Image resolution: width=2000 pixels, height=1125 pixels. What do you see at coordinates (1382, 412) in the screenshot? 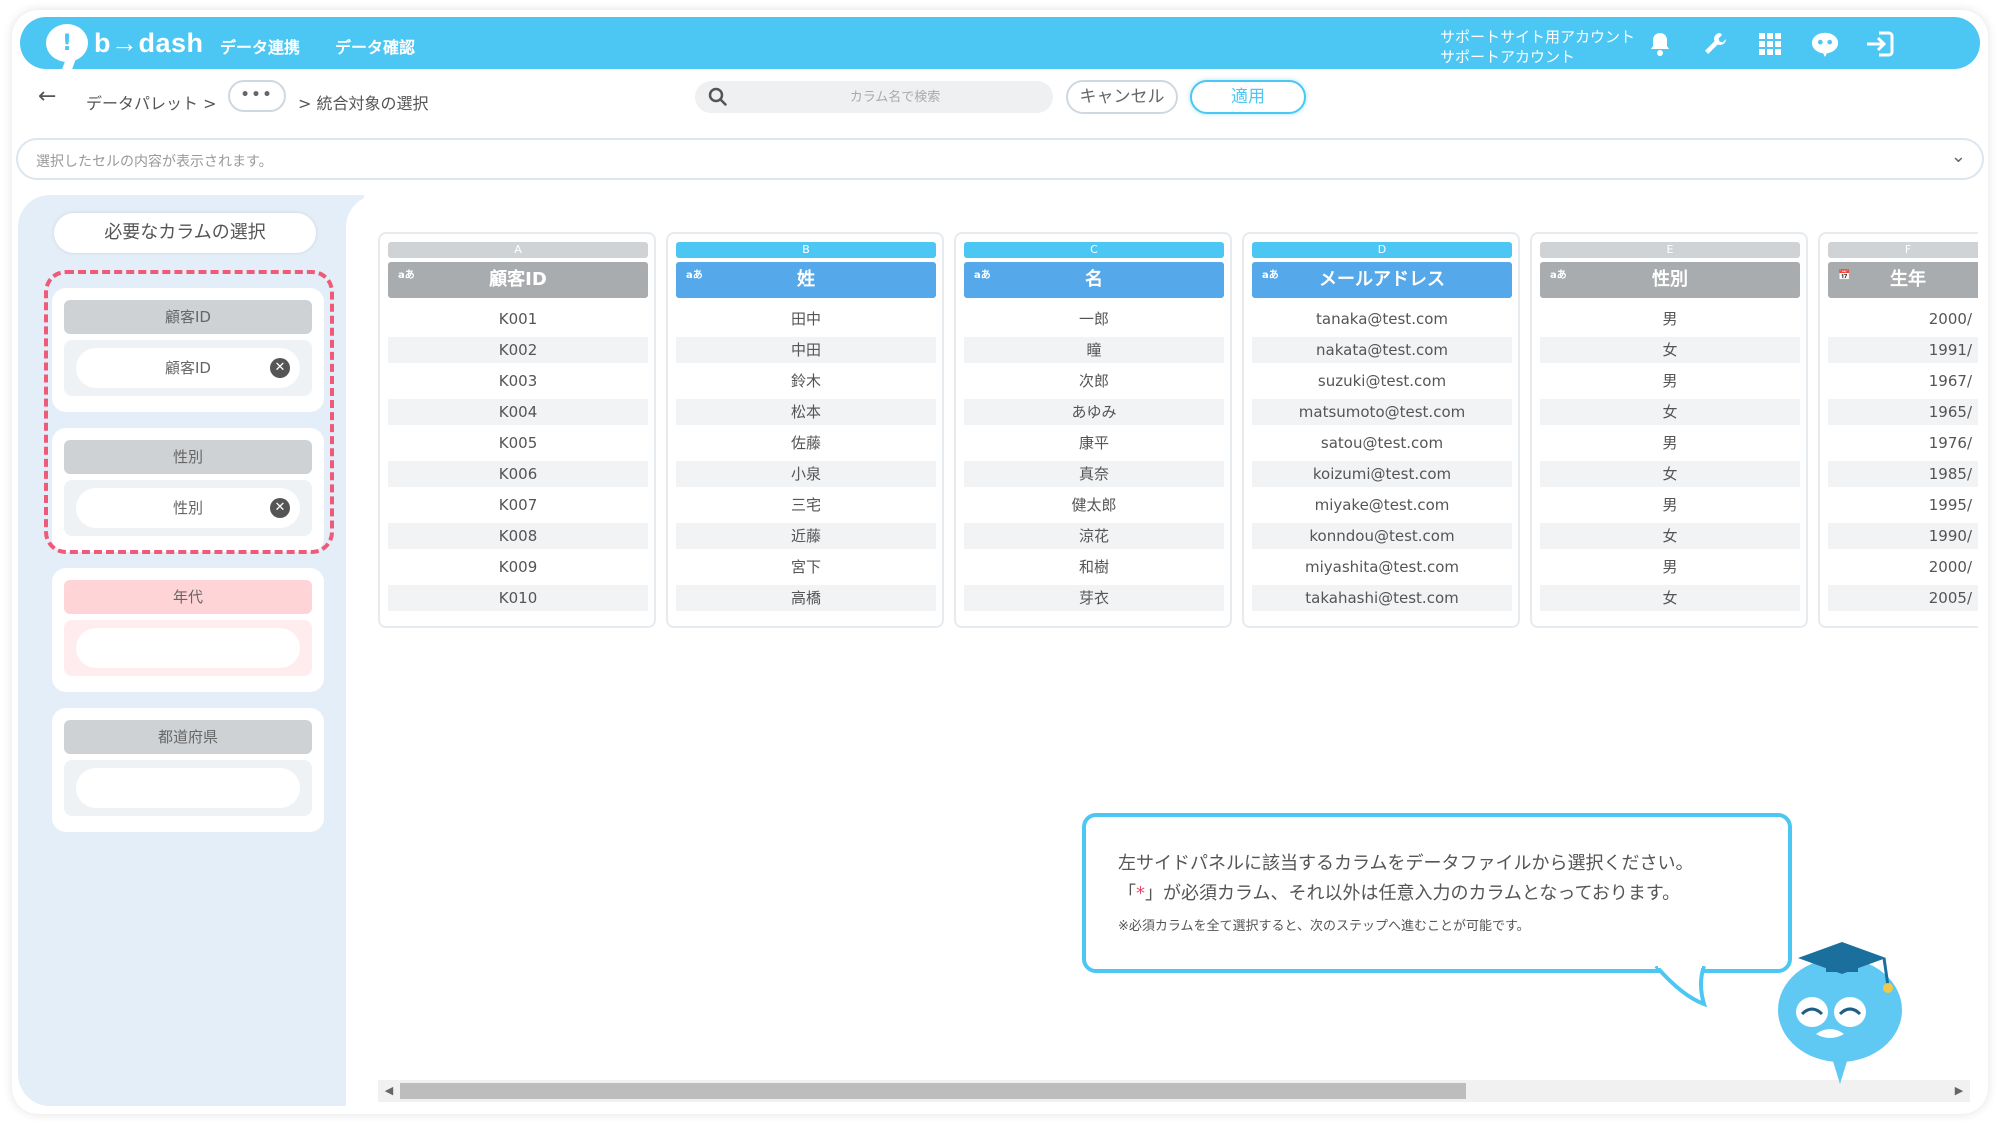
I see `table-cell: matsumoto@test.com` at bounding box center [1382, 412].